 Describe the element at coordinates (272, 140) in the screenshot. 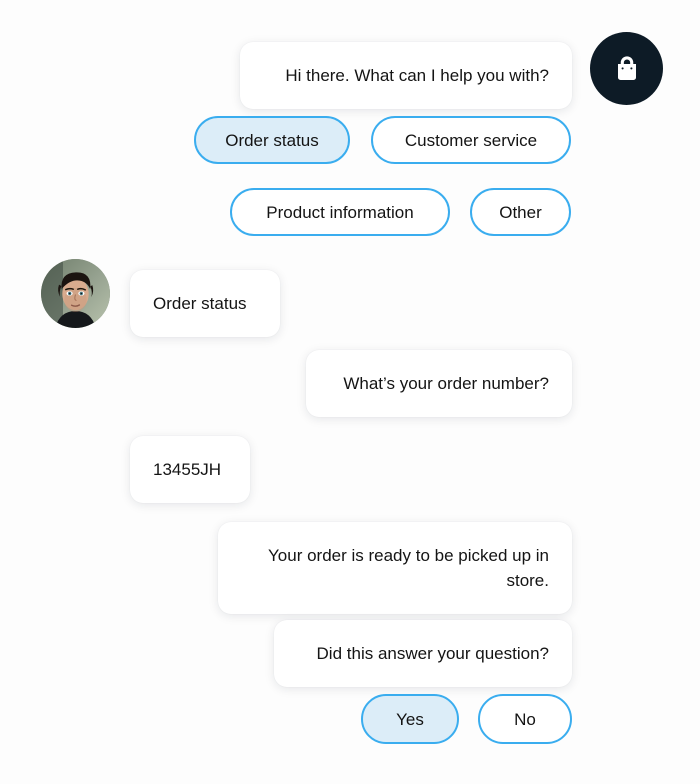

I see `quick-reply-order-status: Order status` at that location.